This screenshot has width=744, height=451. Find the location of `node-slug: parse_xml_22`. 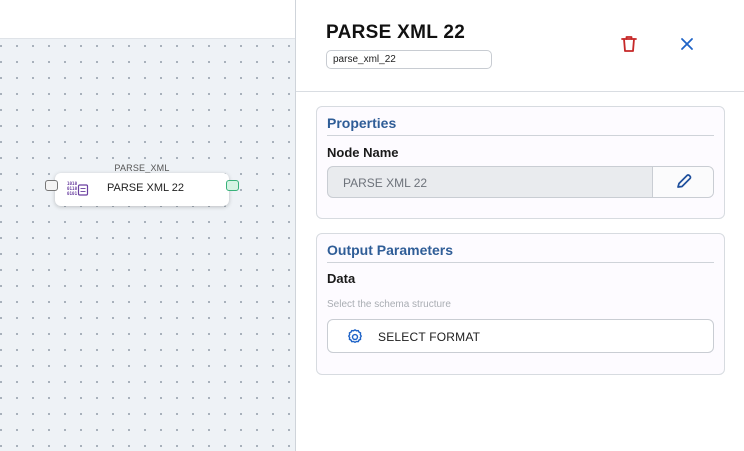

node-slug: parse_xml_22 is located at coordinates (409, 59).